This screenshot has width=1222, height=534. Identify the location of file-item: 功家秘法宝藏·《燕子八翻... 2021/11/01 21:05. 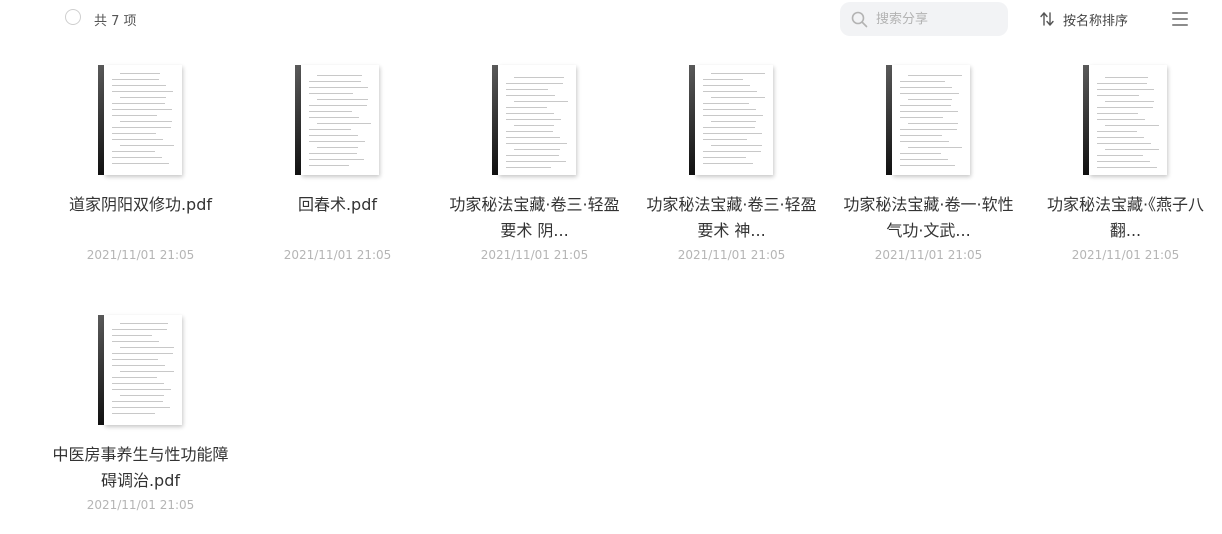
(1124, 168).